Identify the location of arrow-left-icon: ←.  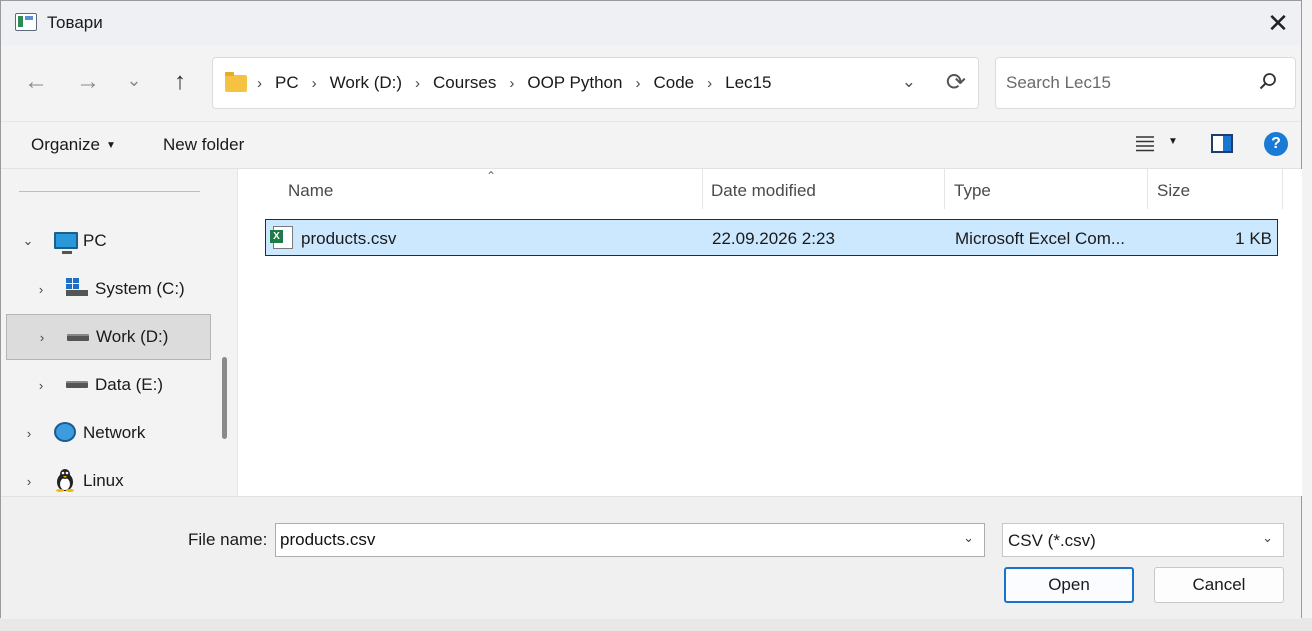
(36, 81).